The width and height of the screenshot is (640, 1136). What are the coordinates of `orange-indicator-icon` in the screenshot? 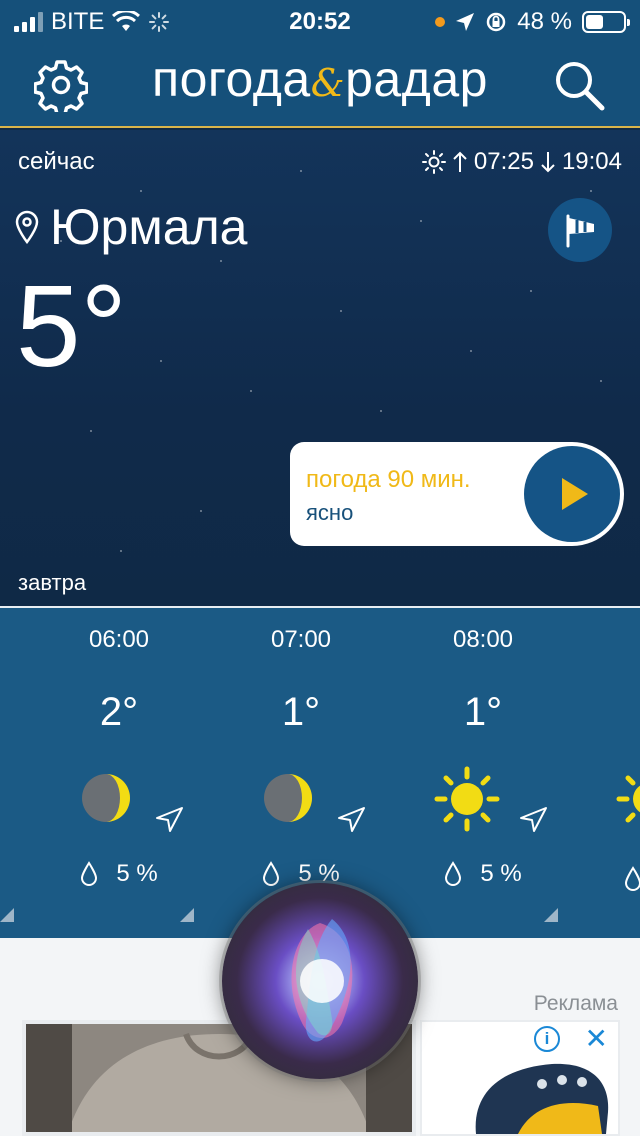 It's located at (440, 22).